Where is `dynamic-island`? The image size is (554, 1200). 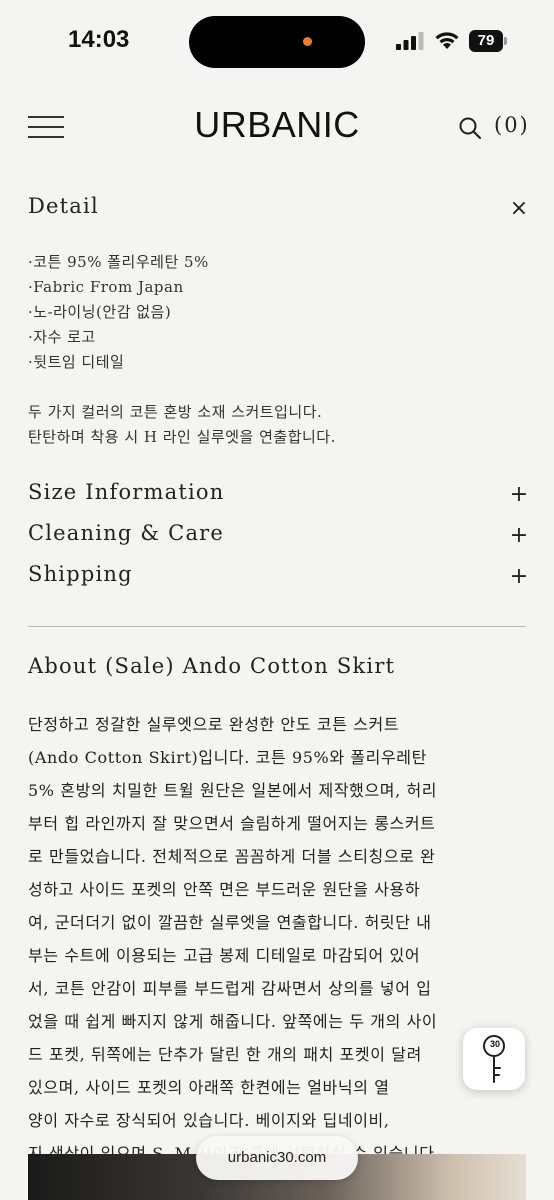 dynamic-island is located at coordinates (277, 42).